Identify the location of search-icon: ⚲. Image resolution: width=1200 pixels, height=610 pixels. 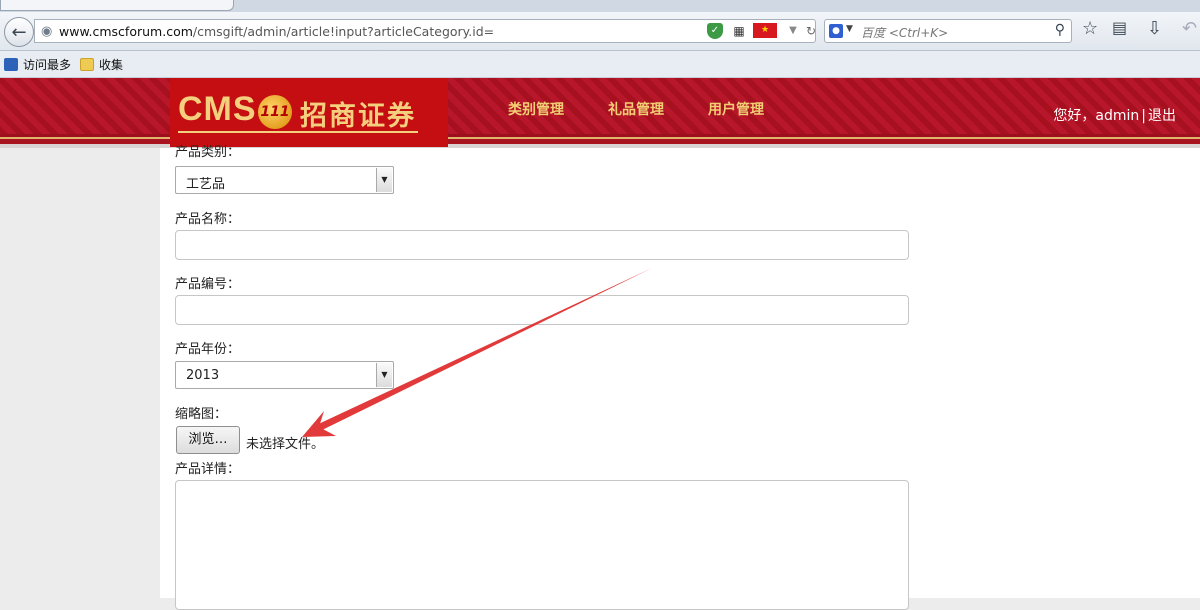
(1060, 30).